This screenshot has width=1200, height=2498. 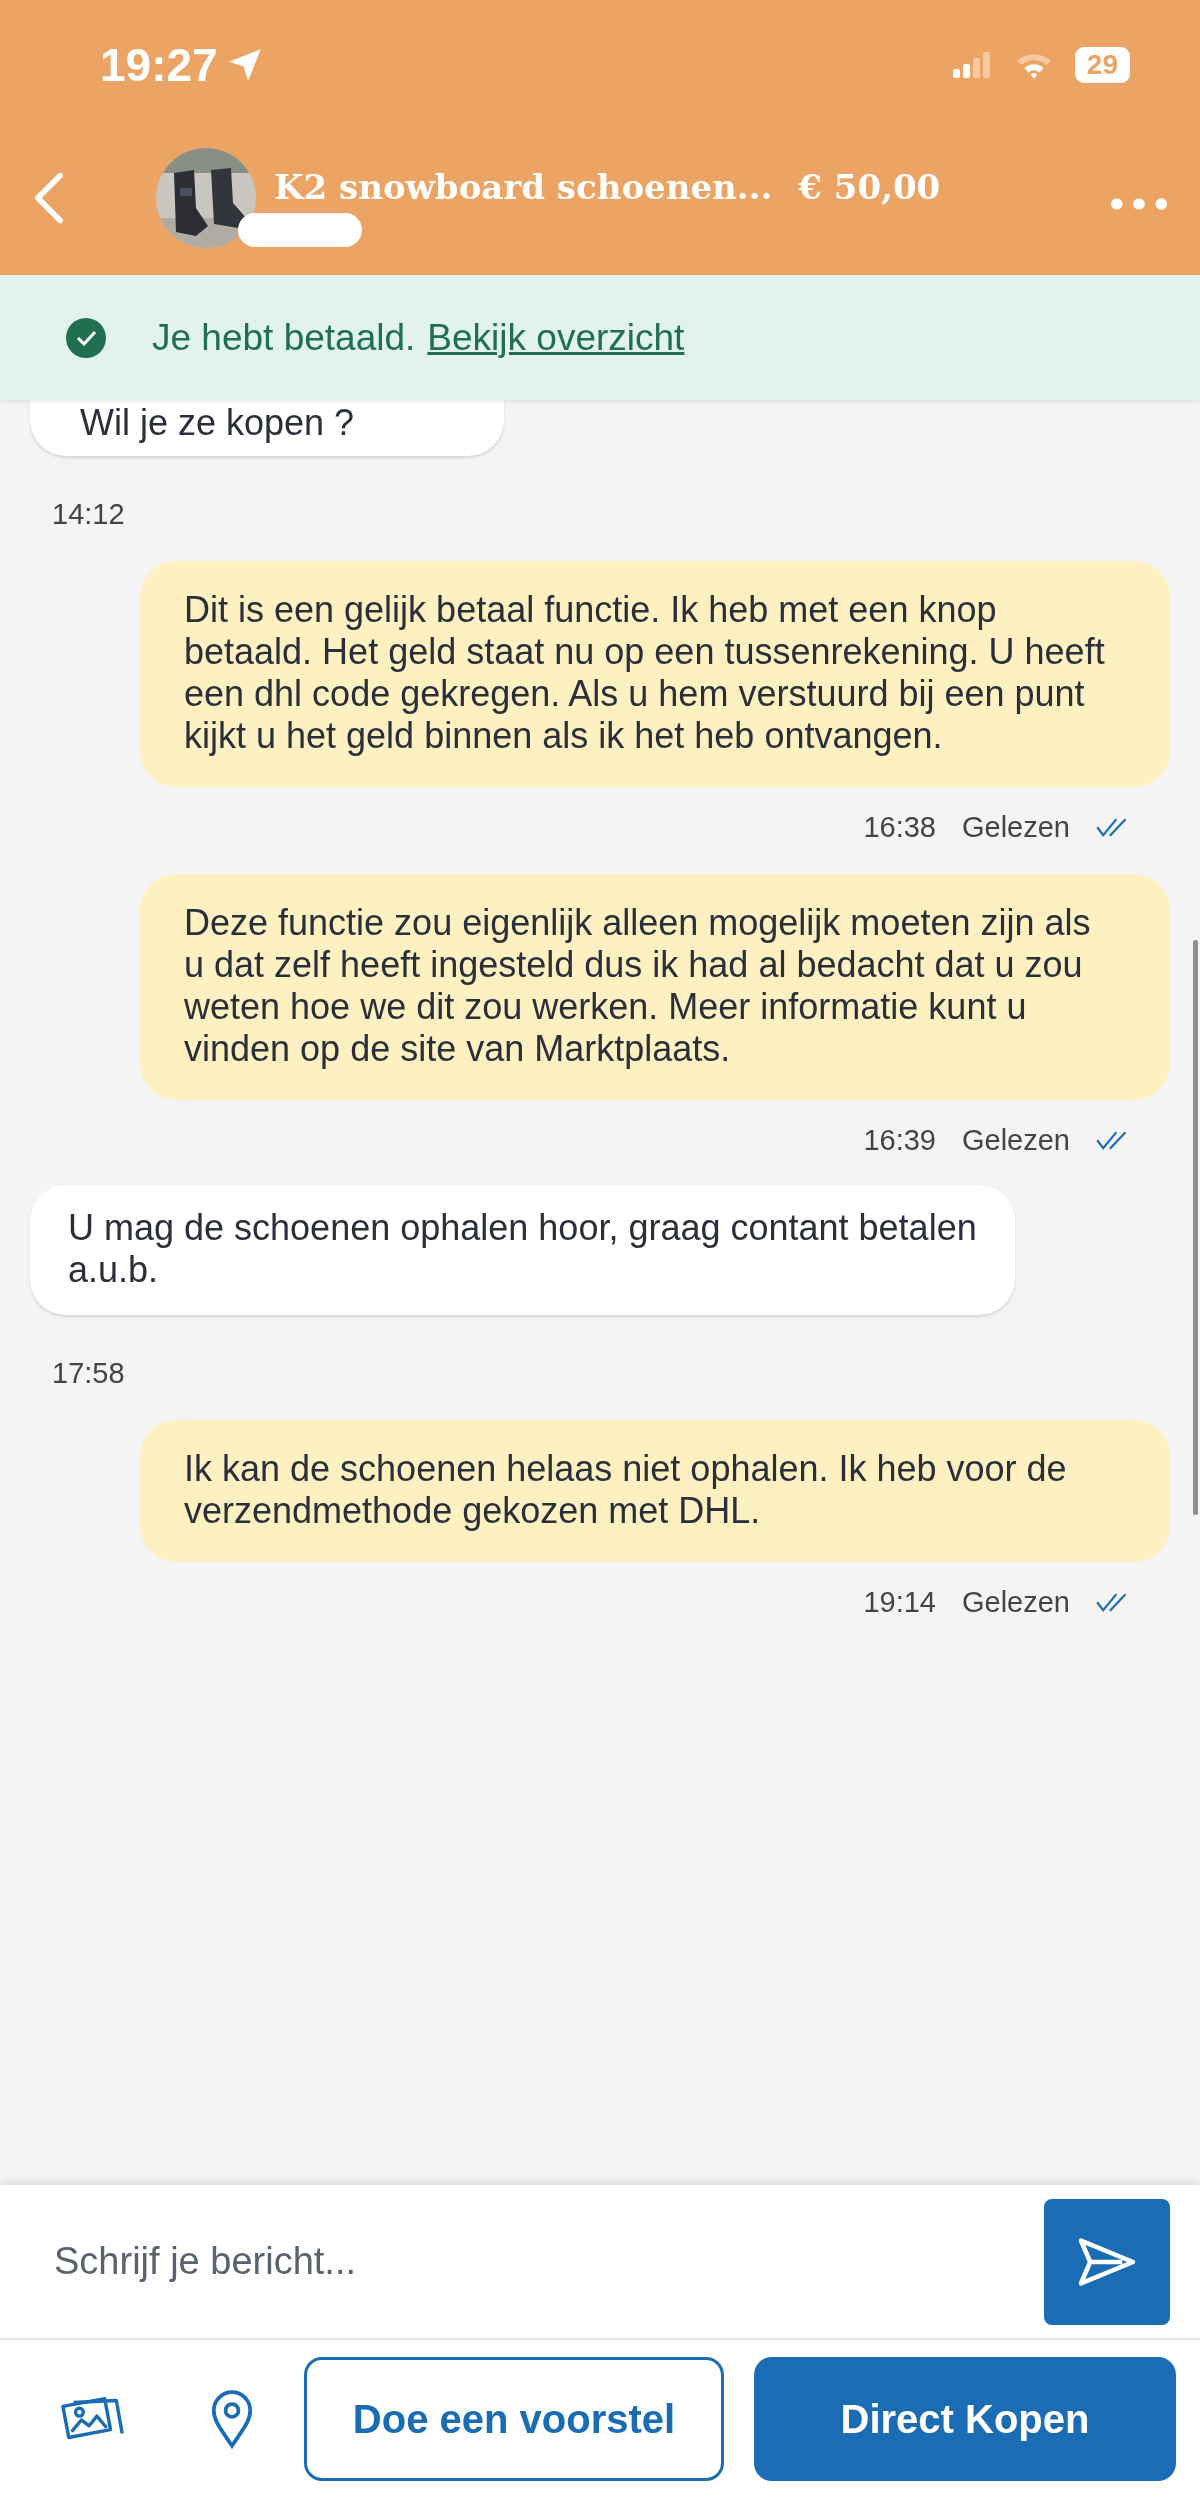 What do you see at coordinates (159, 65) in the screenshot?
I see `clock-time: 19:27` at bounding box center [159, 65].